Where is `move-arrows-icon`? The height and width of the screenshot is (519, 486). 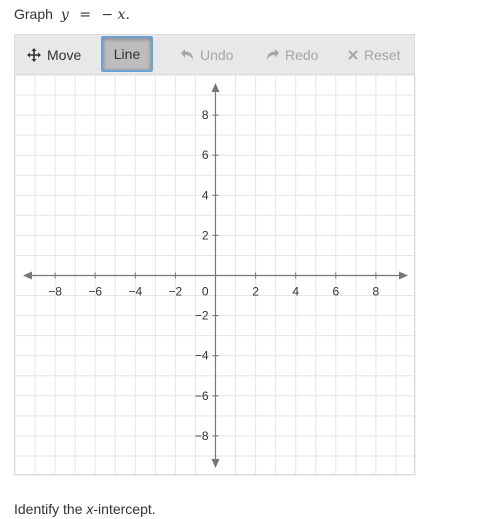 move-arrows-icon is located at coordinates (34, 55).